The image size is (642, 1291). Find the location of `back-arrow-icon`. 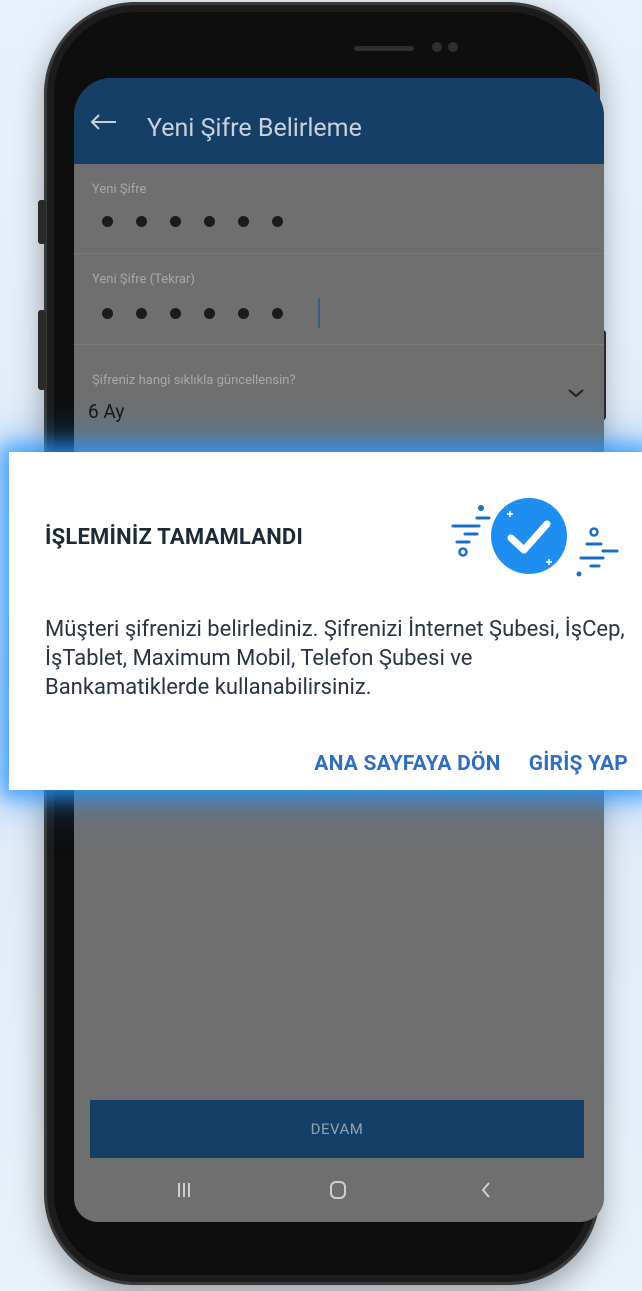

back-arrow-icon is located at coordinates (103, 122).